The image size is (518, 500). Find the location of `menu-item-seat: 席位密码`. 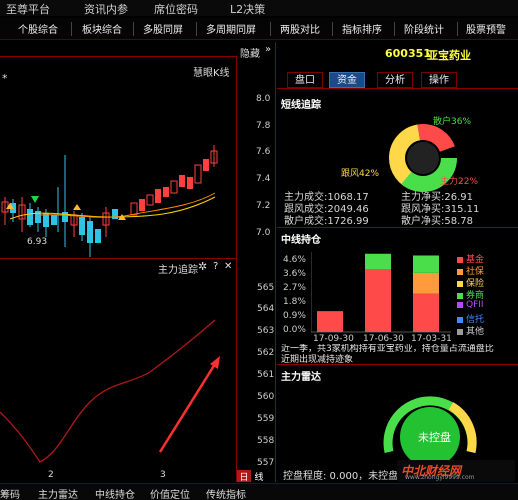

menu-item-seat: 席位密码 is located at coordinates (176, 9).